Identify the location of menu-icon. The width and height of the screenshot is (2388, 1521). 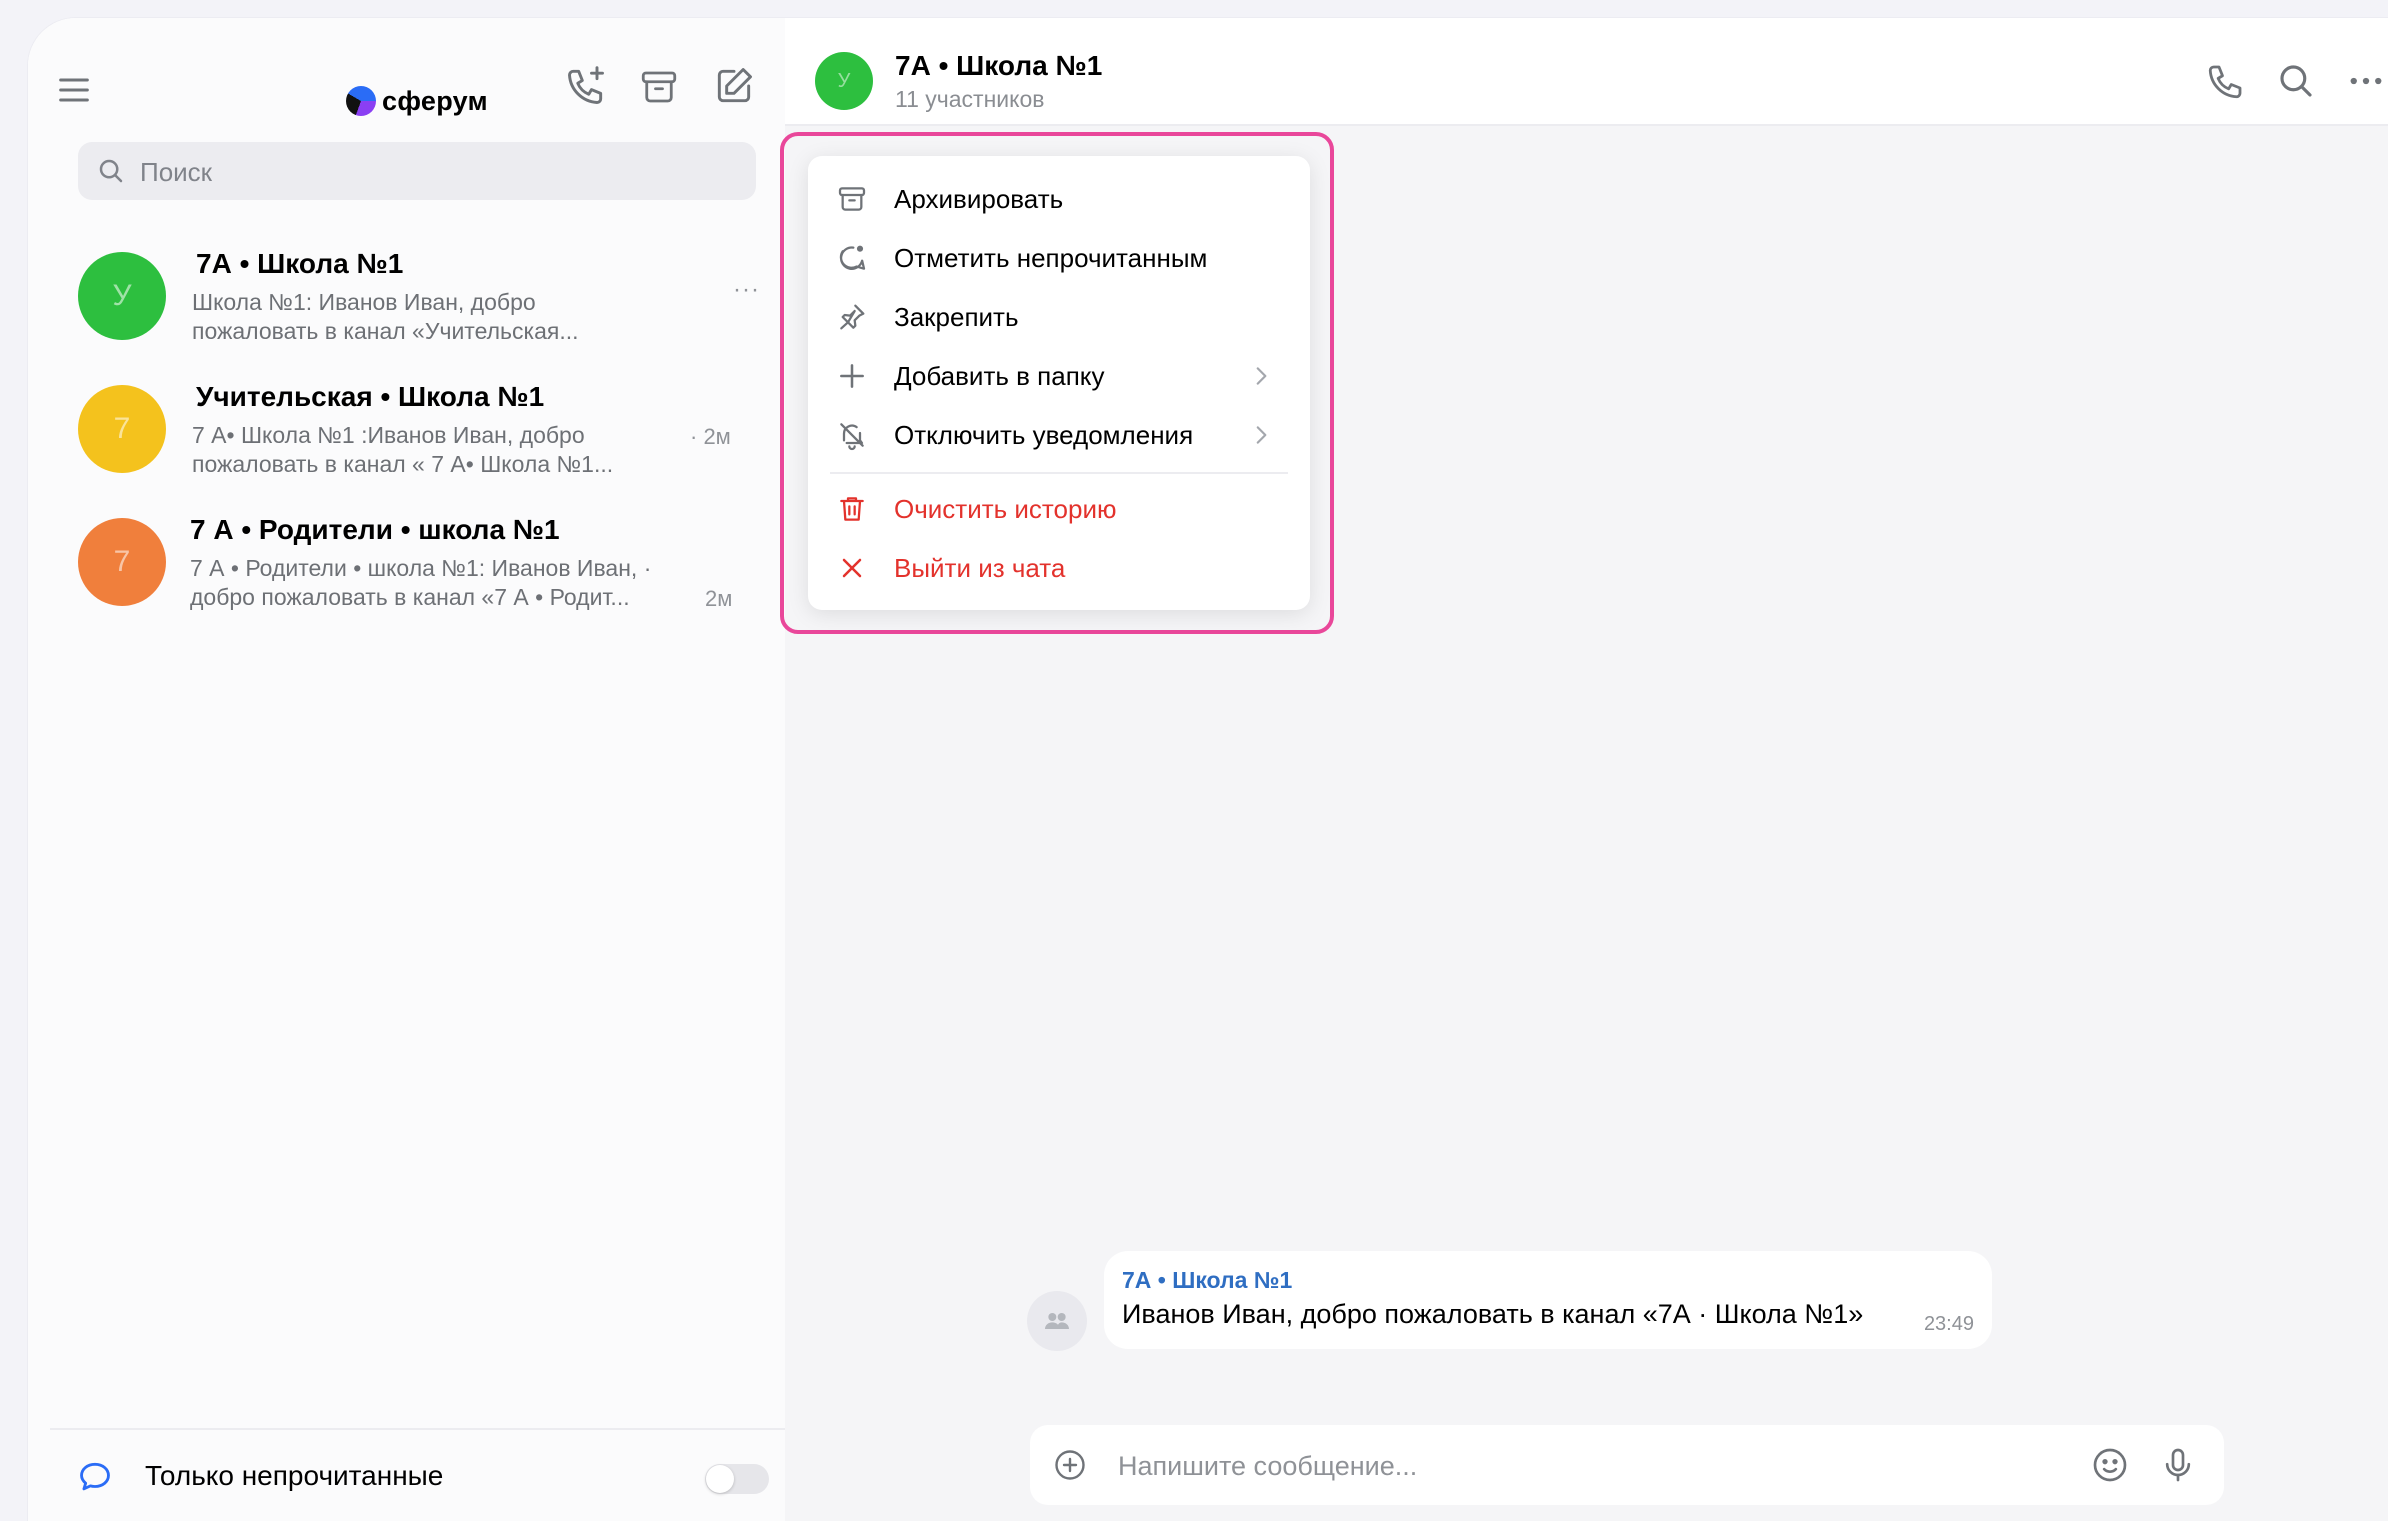
(74, 90).